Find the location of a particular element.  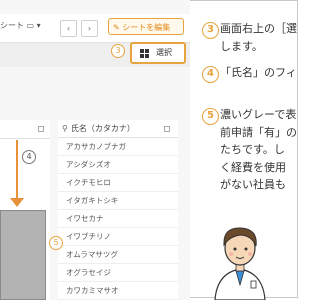

office-worker-illustration is located at coordinates (240, 263).